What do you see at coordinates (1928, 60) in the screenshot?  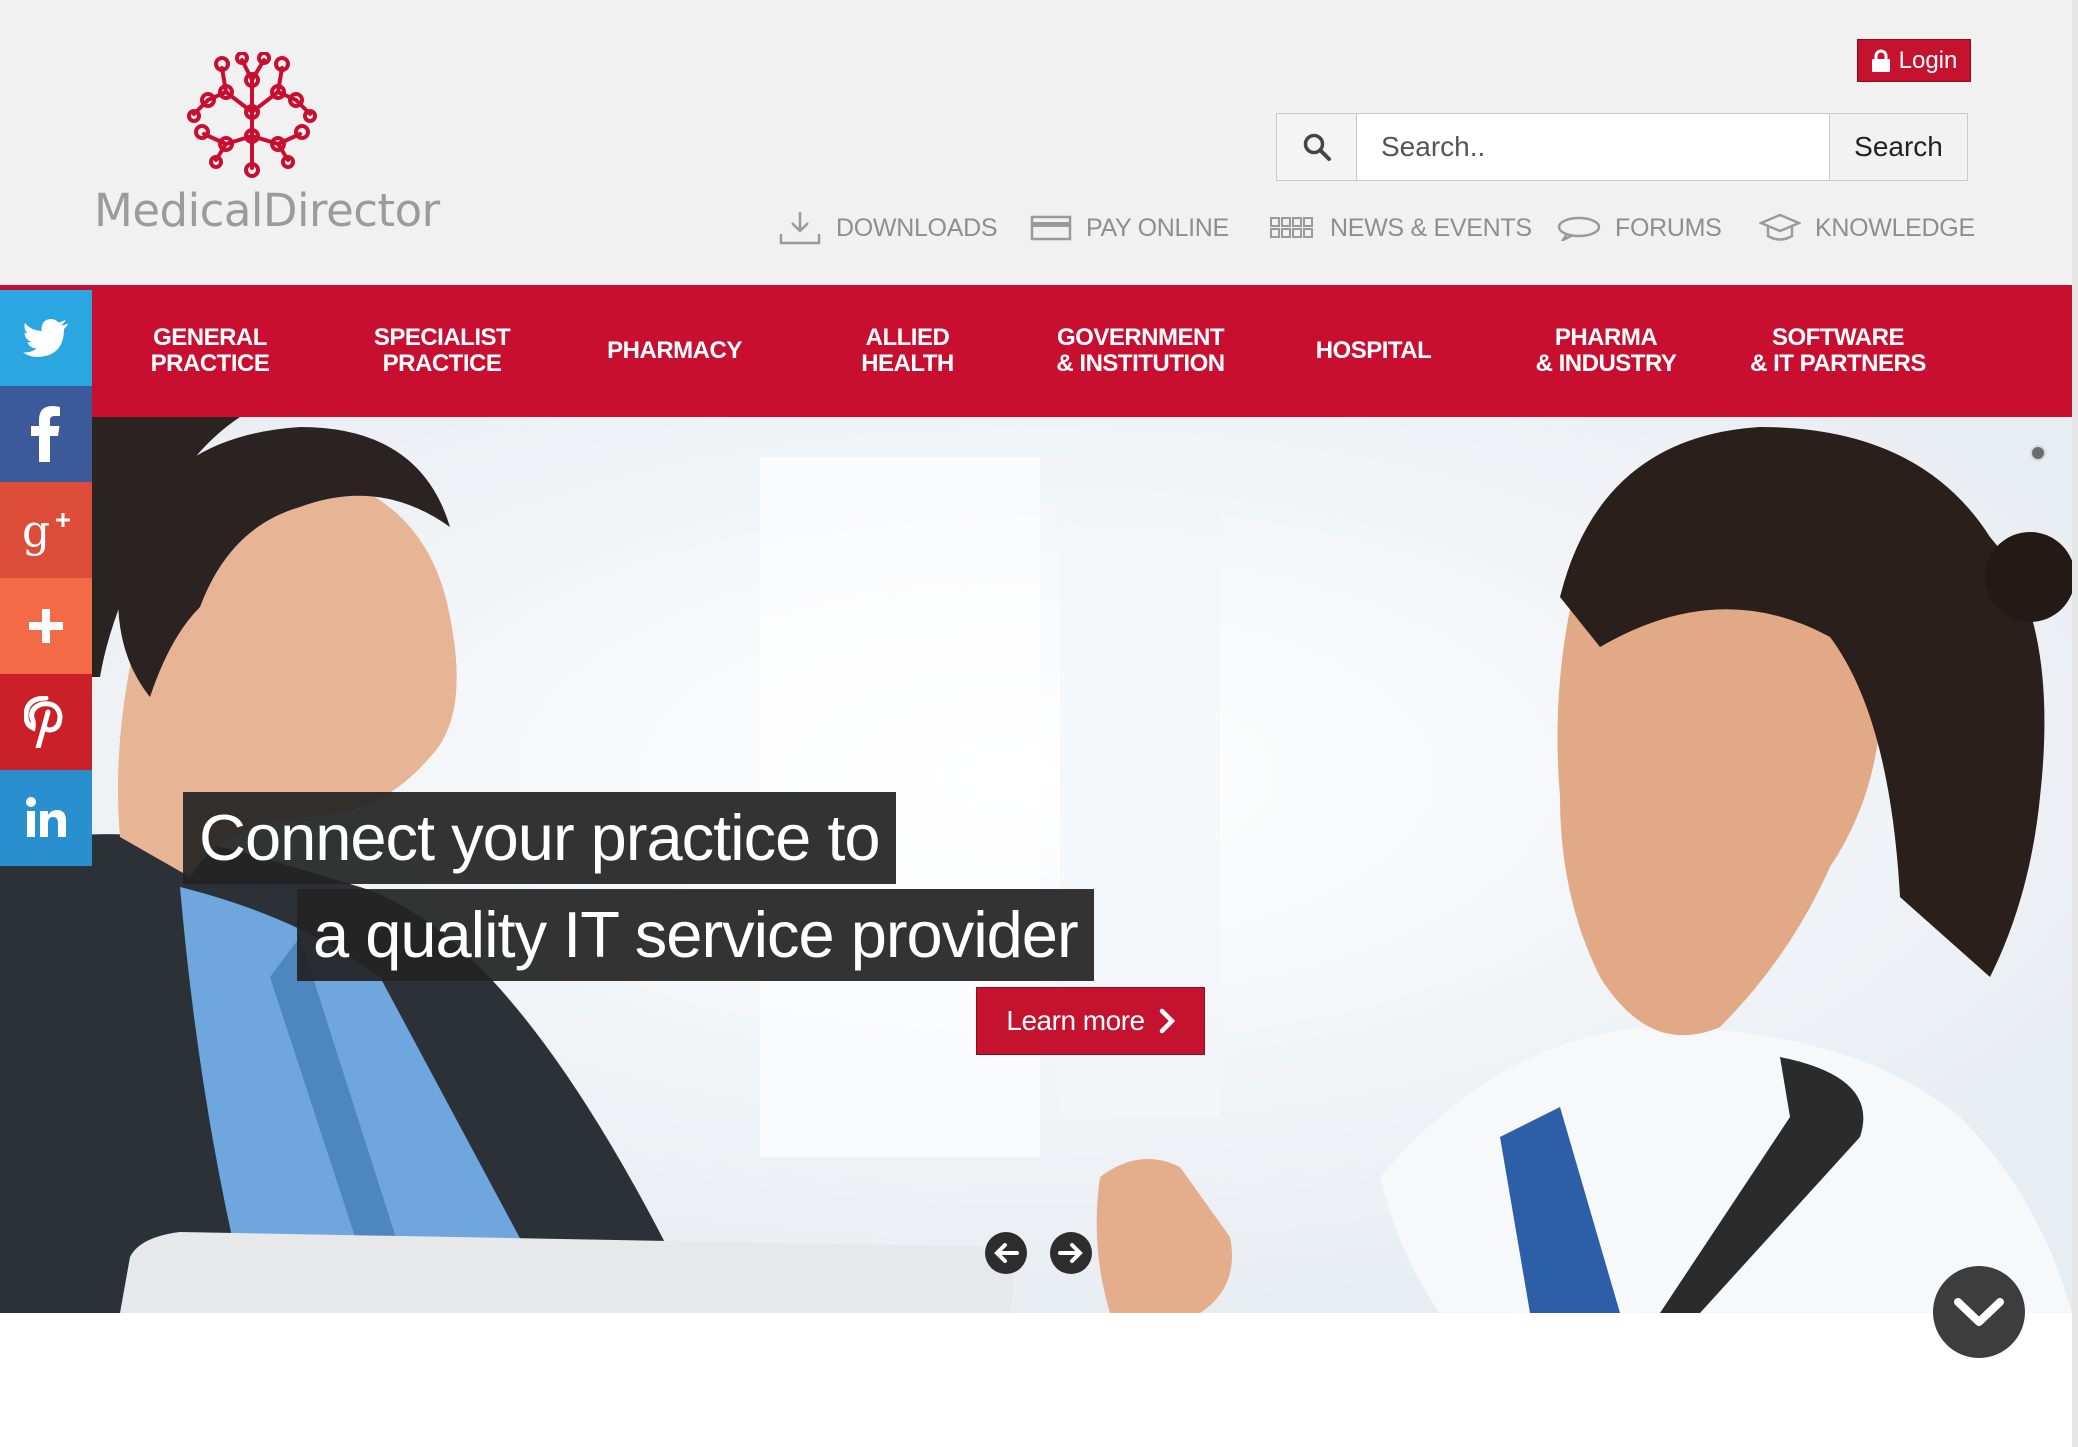 I see `login-label: Login` at bounding box center [1928, 60].